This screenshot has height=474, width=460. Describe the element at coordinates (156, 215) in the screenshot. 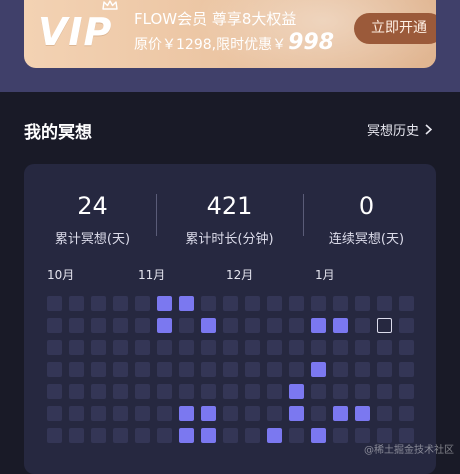

I see `stat-divider` at that location.